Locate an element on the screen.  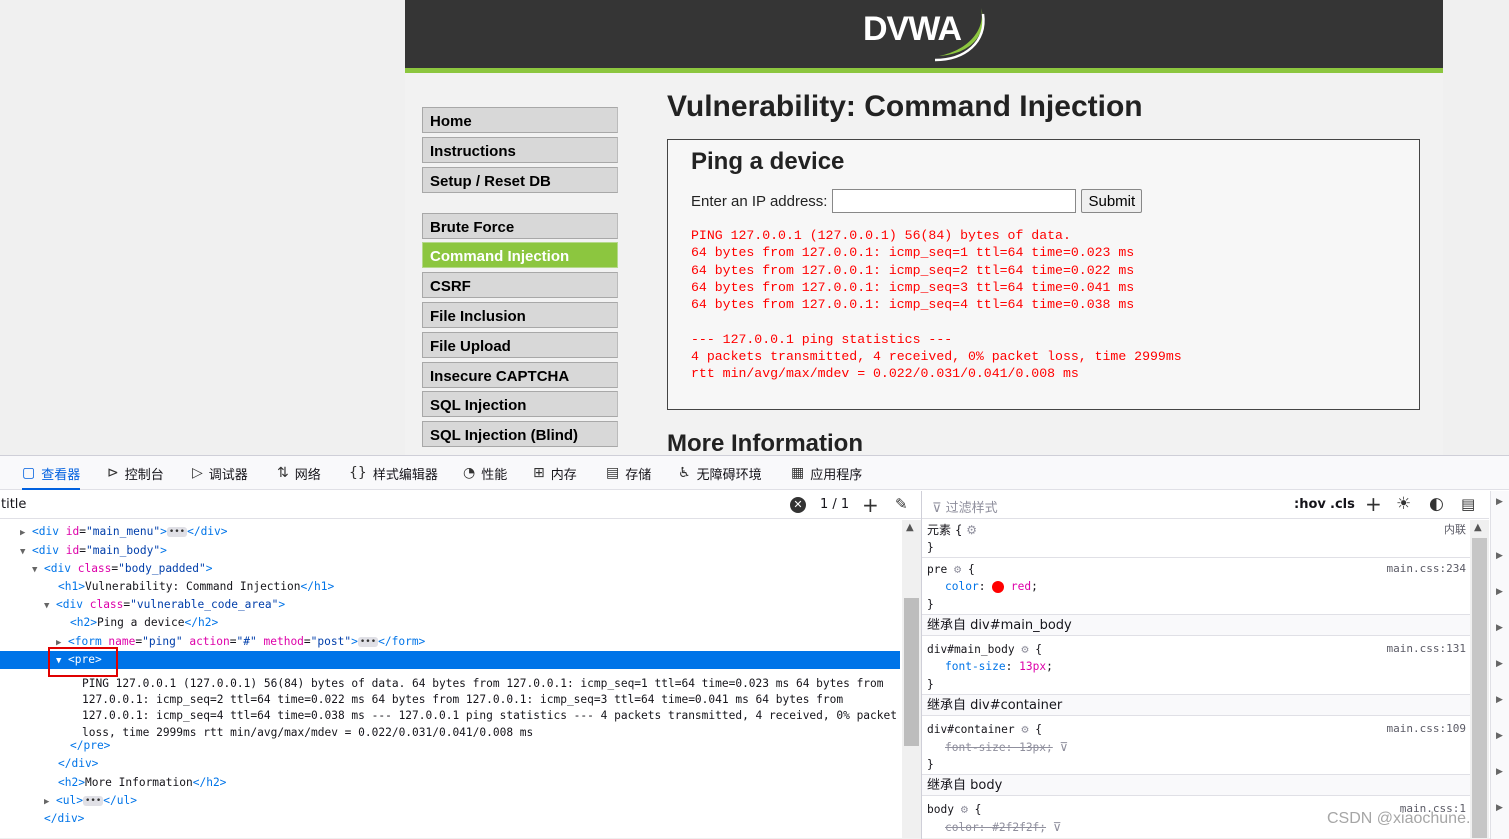
tree-node-main-body: ▼ <div id="main_body"> is located at coordinates (450, 551).